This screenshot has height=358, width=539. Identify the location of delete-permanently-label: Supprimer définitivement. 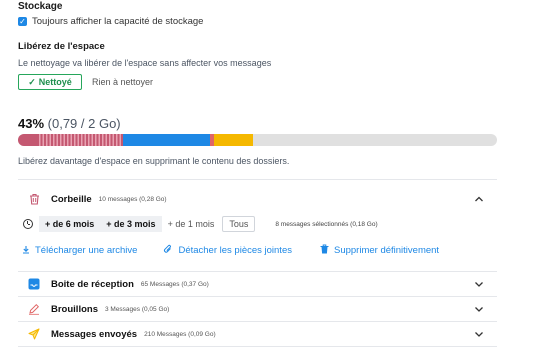
(387, 250).